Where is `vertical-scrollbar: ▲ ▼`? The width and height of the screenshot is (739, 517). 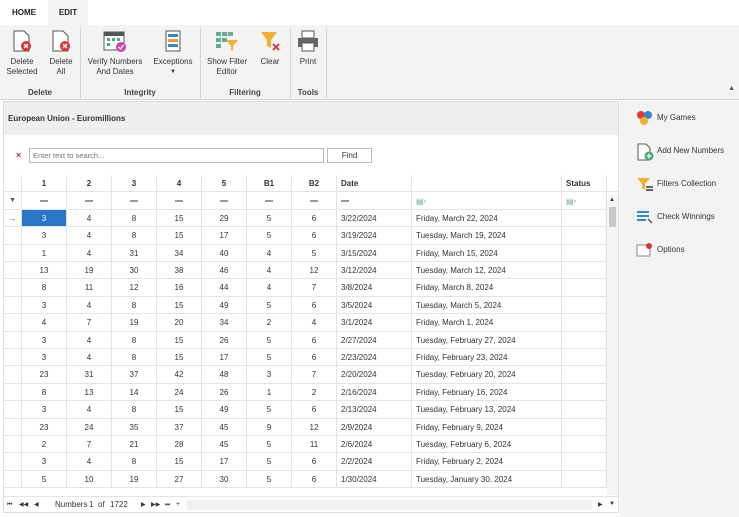
vertical-scrollbar: ▲ ▼ is located at coordinates (612, 351).